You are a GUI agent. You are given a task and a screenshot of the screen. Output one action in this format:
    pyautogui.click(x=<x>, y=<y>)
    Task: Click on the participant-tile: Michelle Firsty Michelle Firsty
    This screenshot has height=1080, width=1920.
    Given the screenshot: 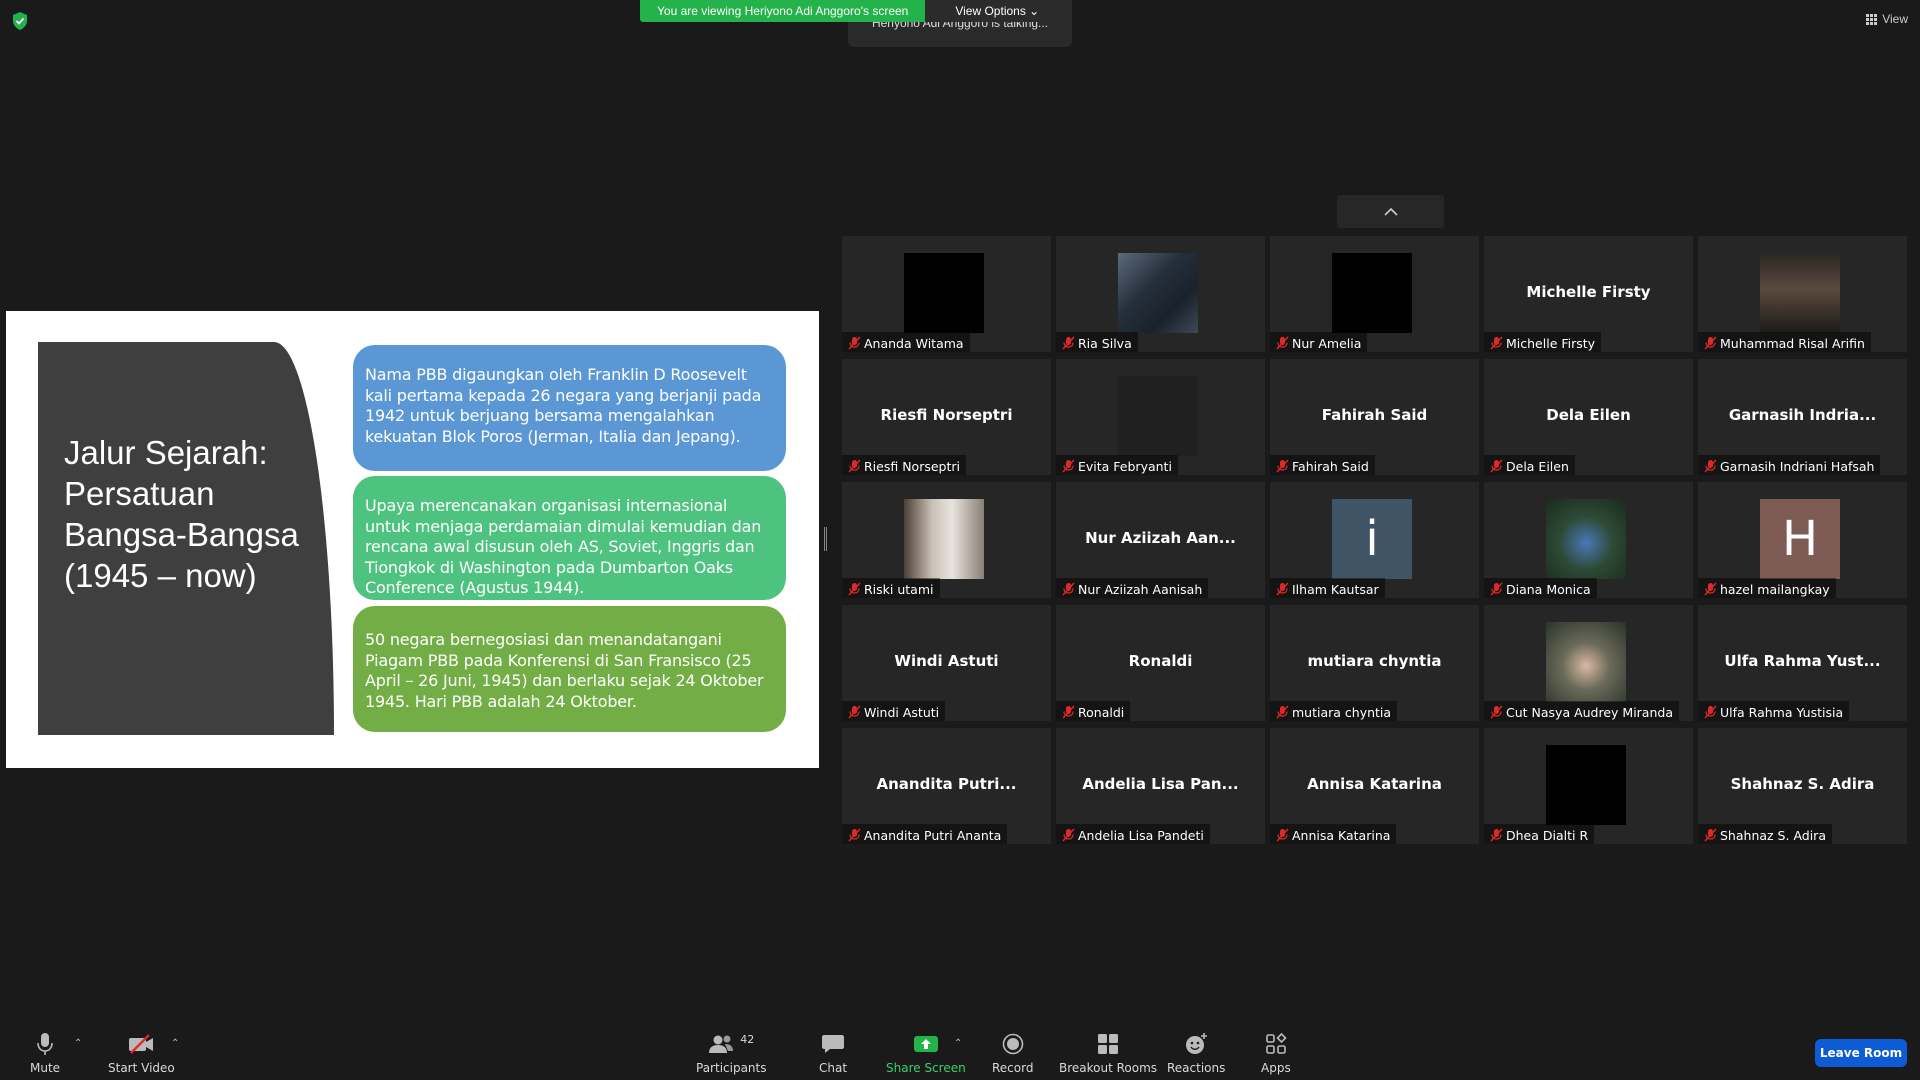 What is the action you would take?
    pyautogui.click(x=1588, y=294)
    